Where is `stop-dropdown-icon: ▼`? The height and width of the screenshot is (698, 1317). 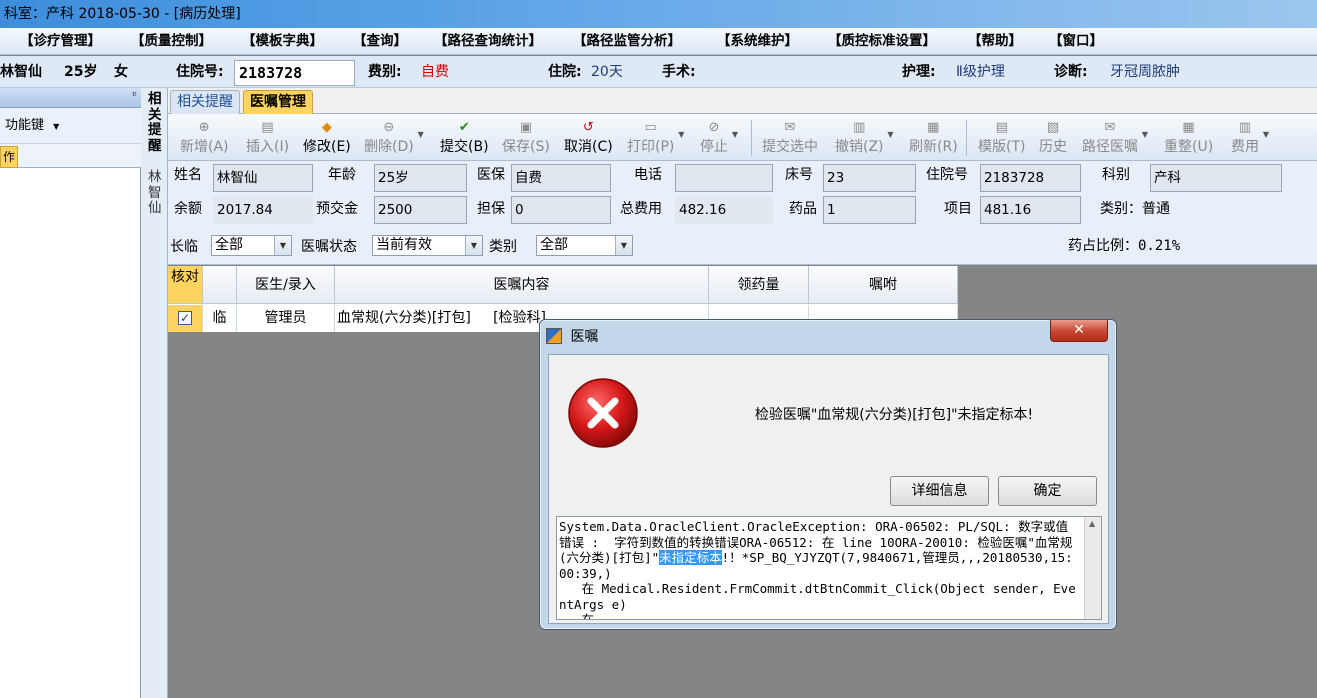 stop-dropdown-icon: ▼ is located at coordinates (735, 134).